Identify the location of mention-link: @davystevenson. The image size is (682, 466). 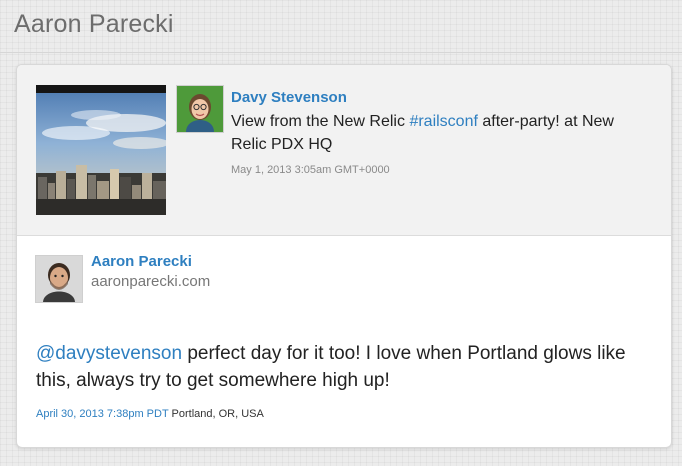
(109, 353).